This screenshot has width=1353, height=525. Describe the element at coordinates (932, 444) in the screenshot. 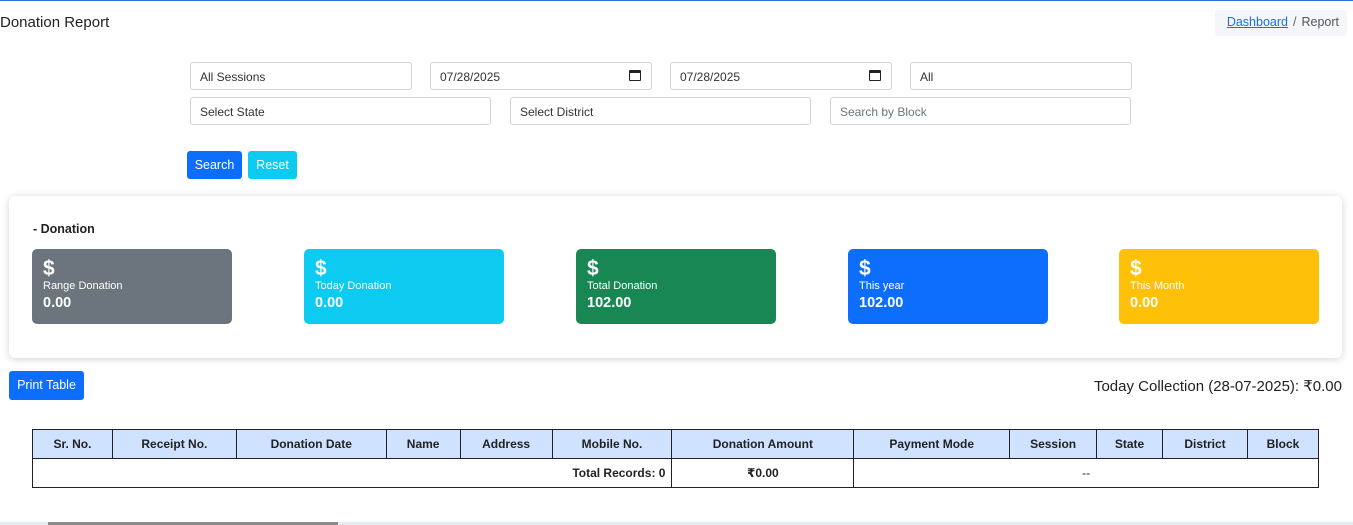

I see `col-payment-mode: Payment Mode` at that location.